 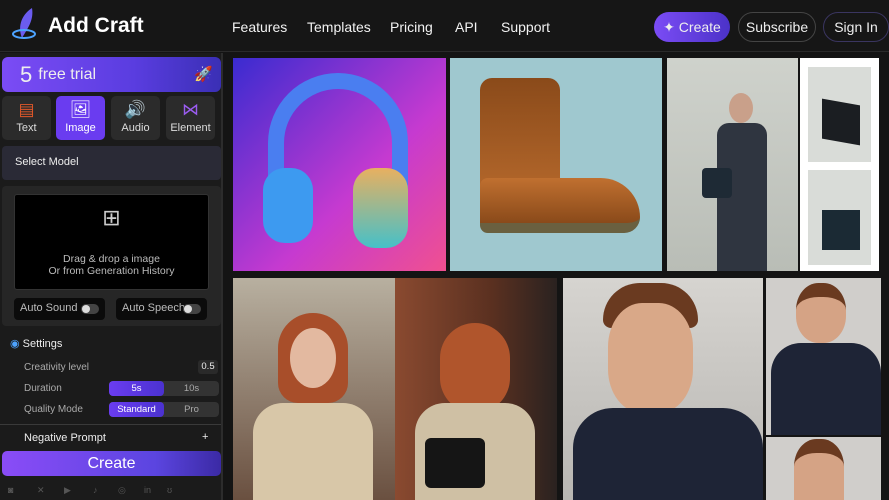 I want to click on youtube-icon: ▶, so click(x=67, y=490).